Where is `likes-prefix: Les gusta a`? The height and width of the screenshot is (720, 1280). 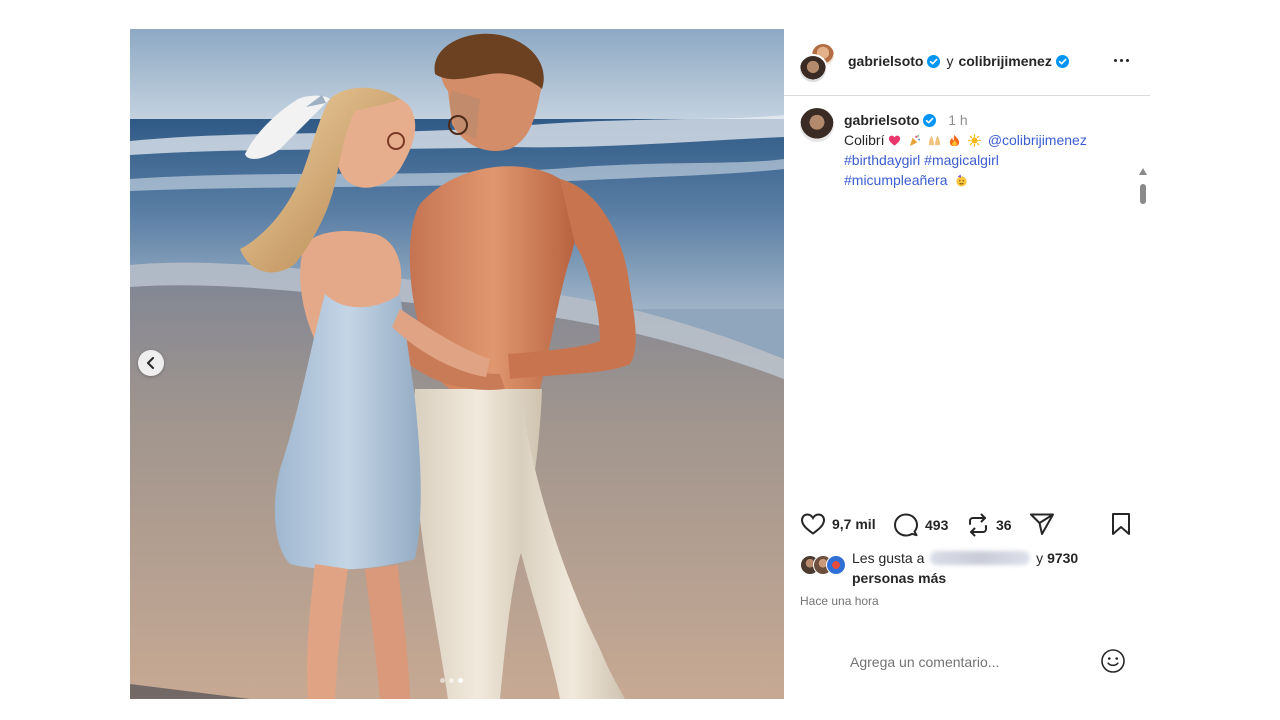 likes-prefix: Les gusta a is located at coordinates (888, 558).